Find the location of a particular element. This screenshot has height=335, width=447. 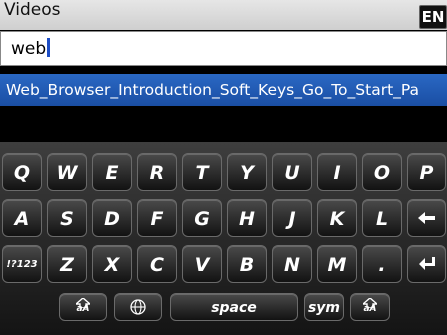

title-bar: Videos EN is located at coordinates (223, 15).